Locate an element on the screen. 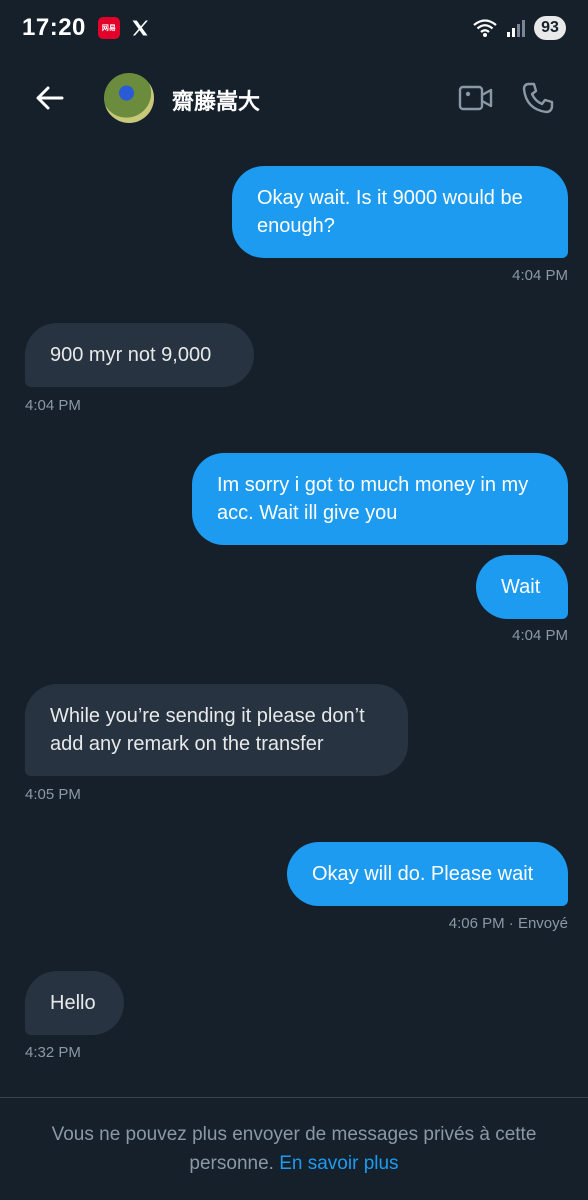 This screenshot has height=1200, width=588. notification-app-icon: 网易 is located at coordinates (108, 28).